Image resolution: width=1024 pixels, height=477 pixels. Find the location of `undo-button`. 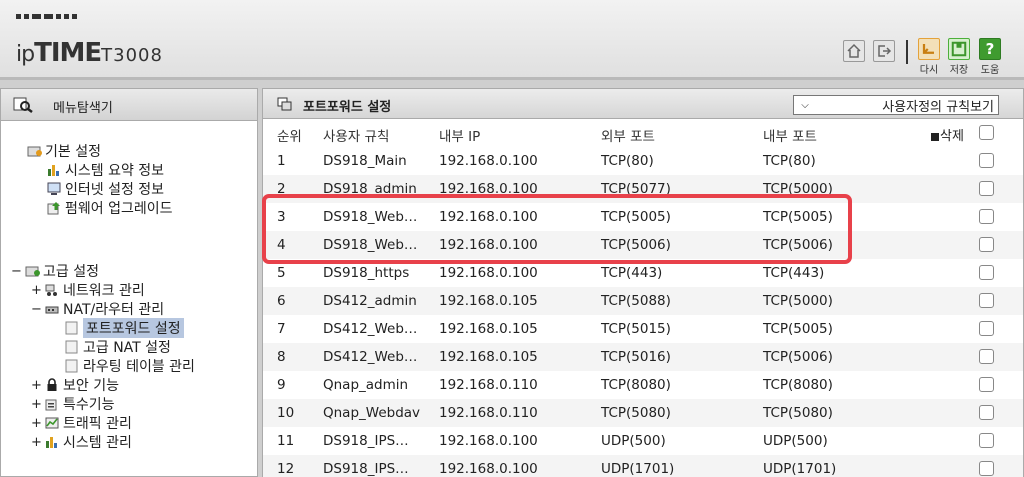

undo-button is located at coordinates (929, 49).